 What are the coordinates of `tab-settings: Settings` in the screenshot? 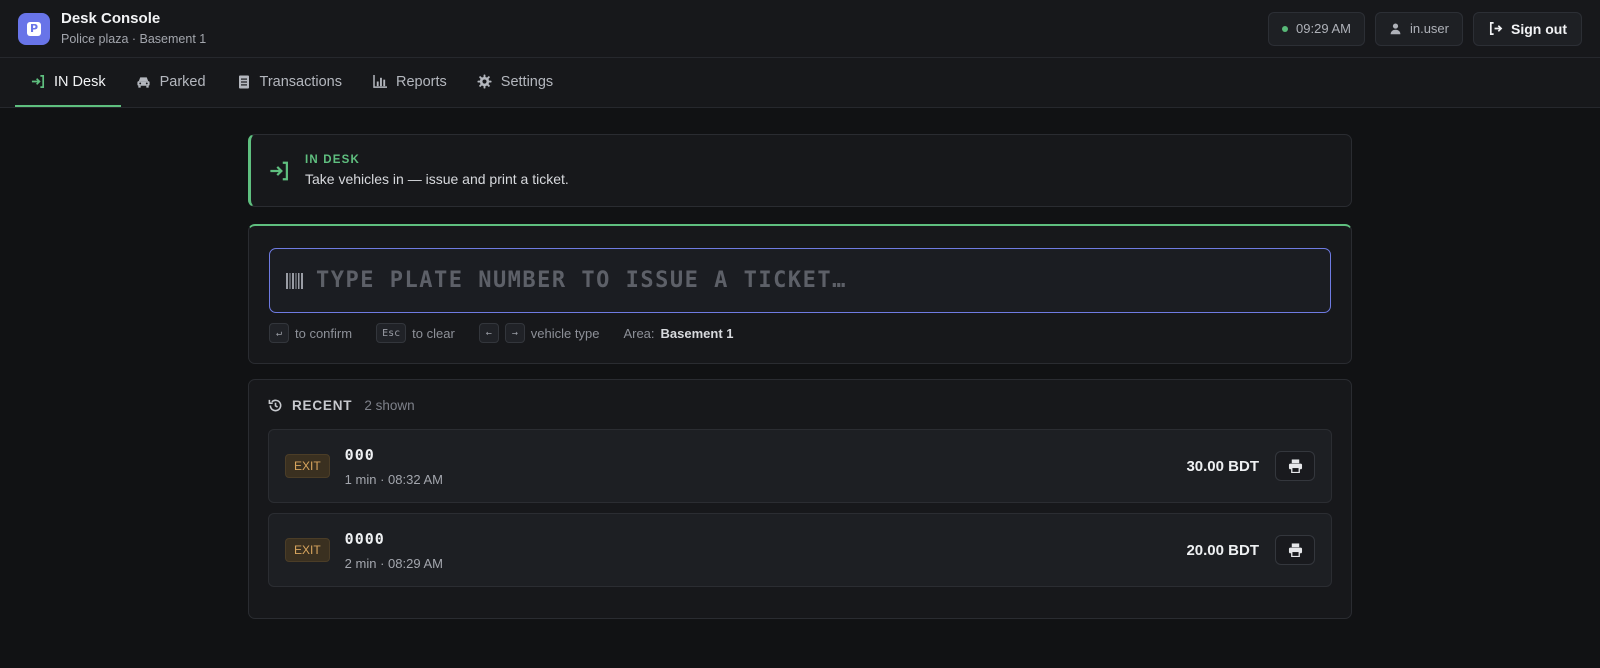 It's located at (515, 82).